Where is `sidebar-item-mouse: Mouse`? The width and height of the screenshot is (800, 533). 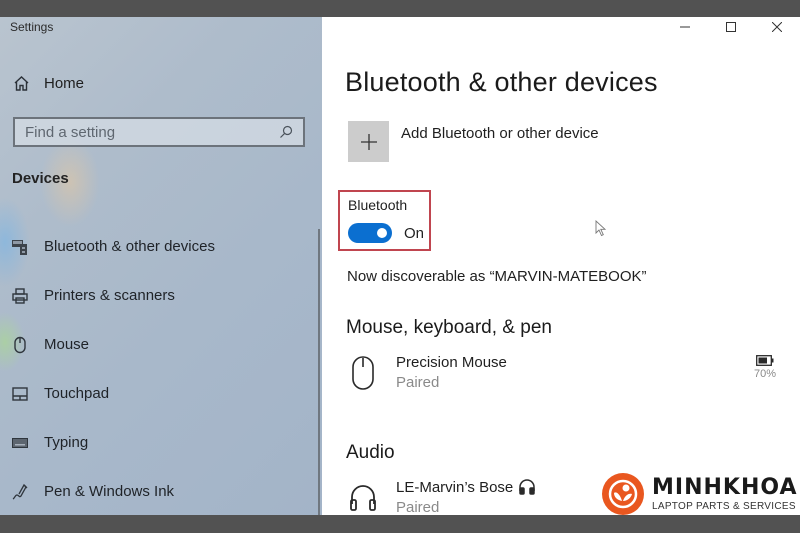
sidebar-item-mouse: Mouse is located at coordinates (159, 344).